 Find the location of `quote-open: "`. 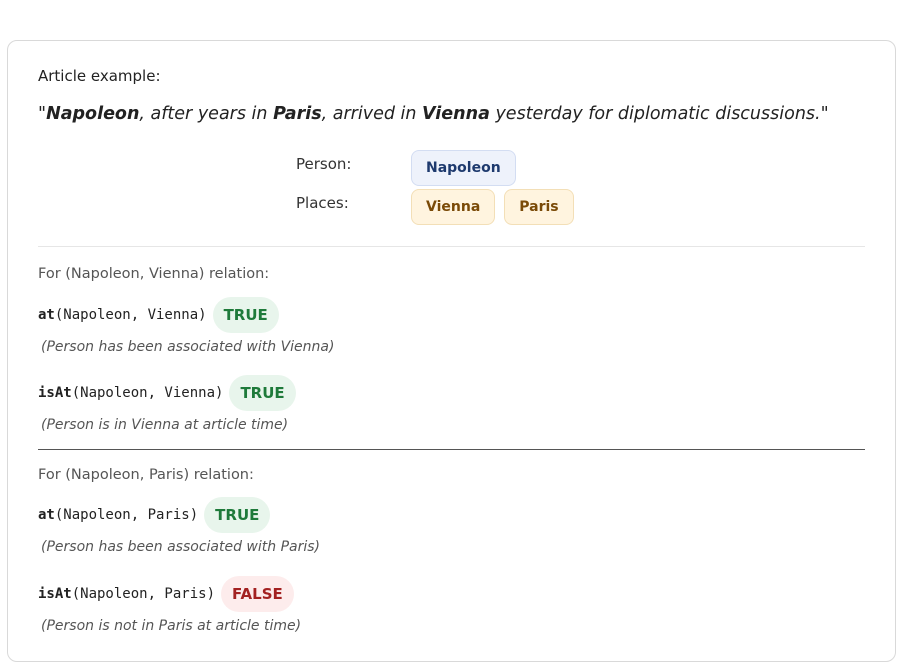

quote-open: " is located at coordinates (42, 114).